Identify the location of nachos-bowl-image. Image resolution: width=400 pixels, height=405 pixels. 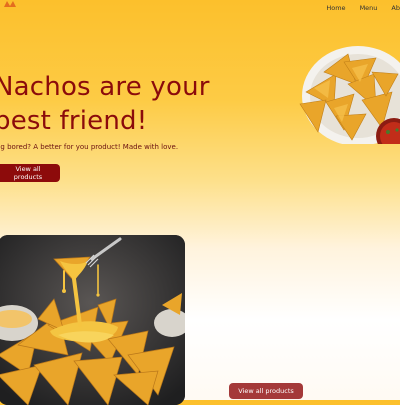
(349, 95).